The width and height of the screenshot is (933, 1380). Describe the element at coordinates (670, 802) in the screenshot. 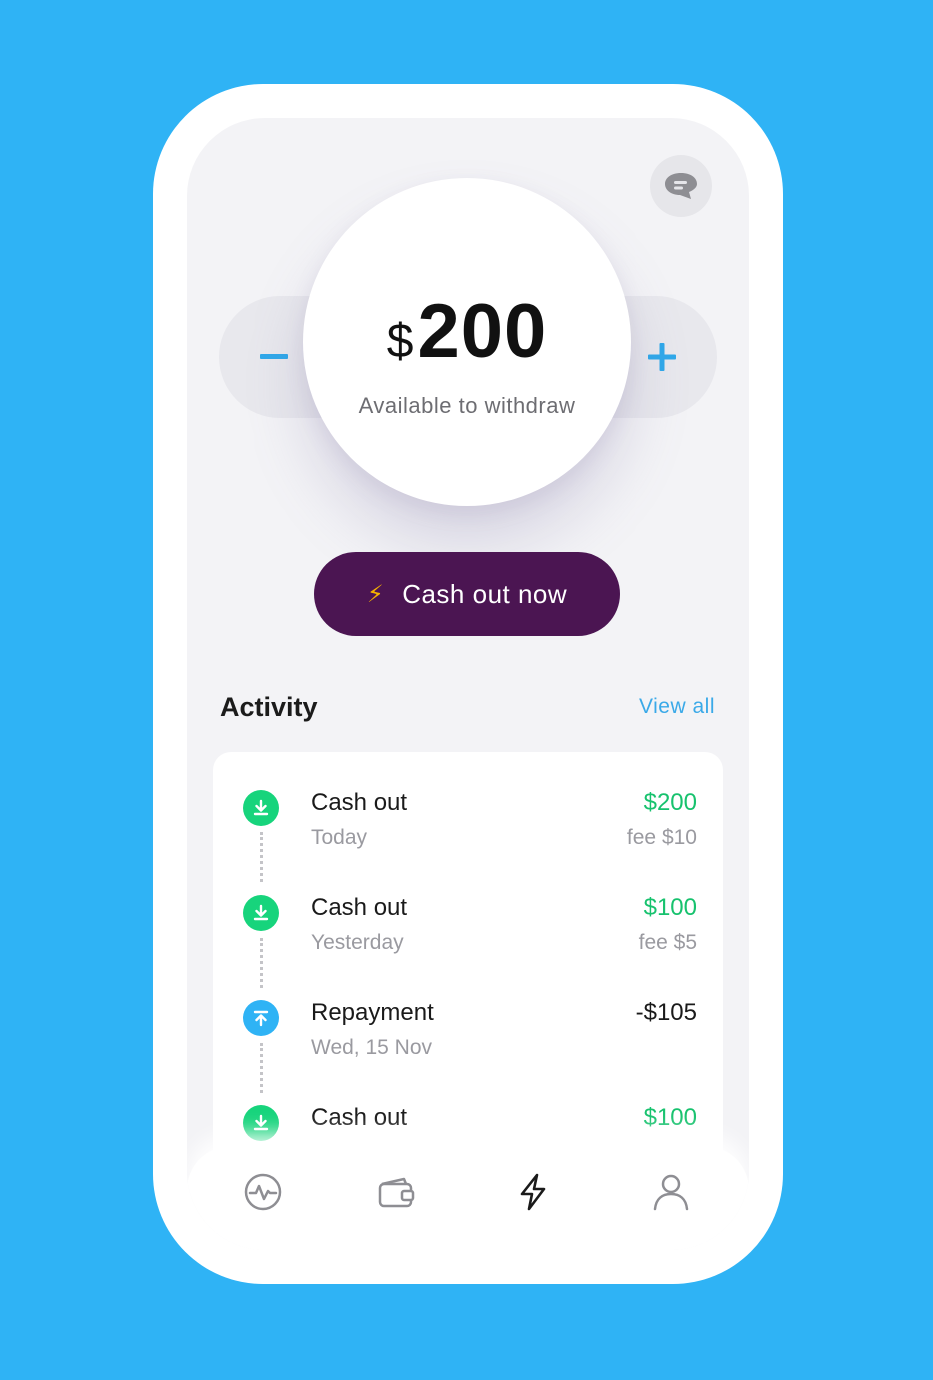

I see `activity-amount: $200` at that location.